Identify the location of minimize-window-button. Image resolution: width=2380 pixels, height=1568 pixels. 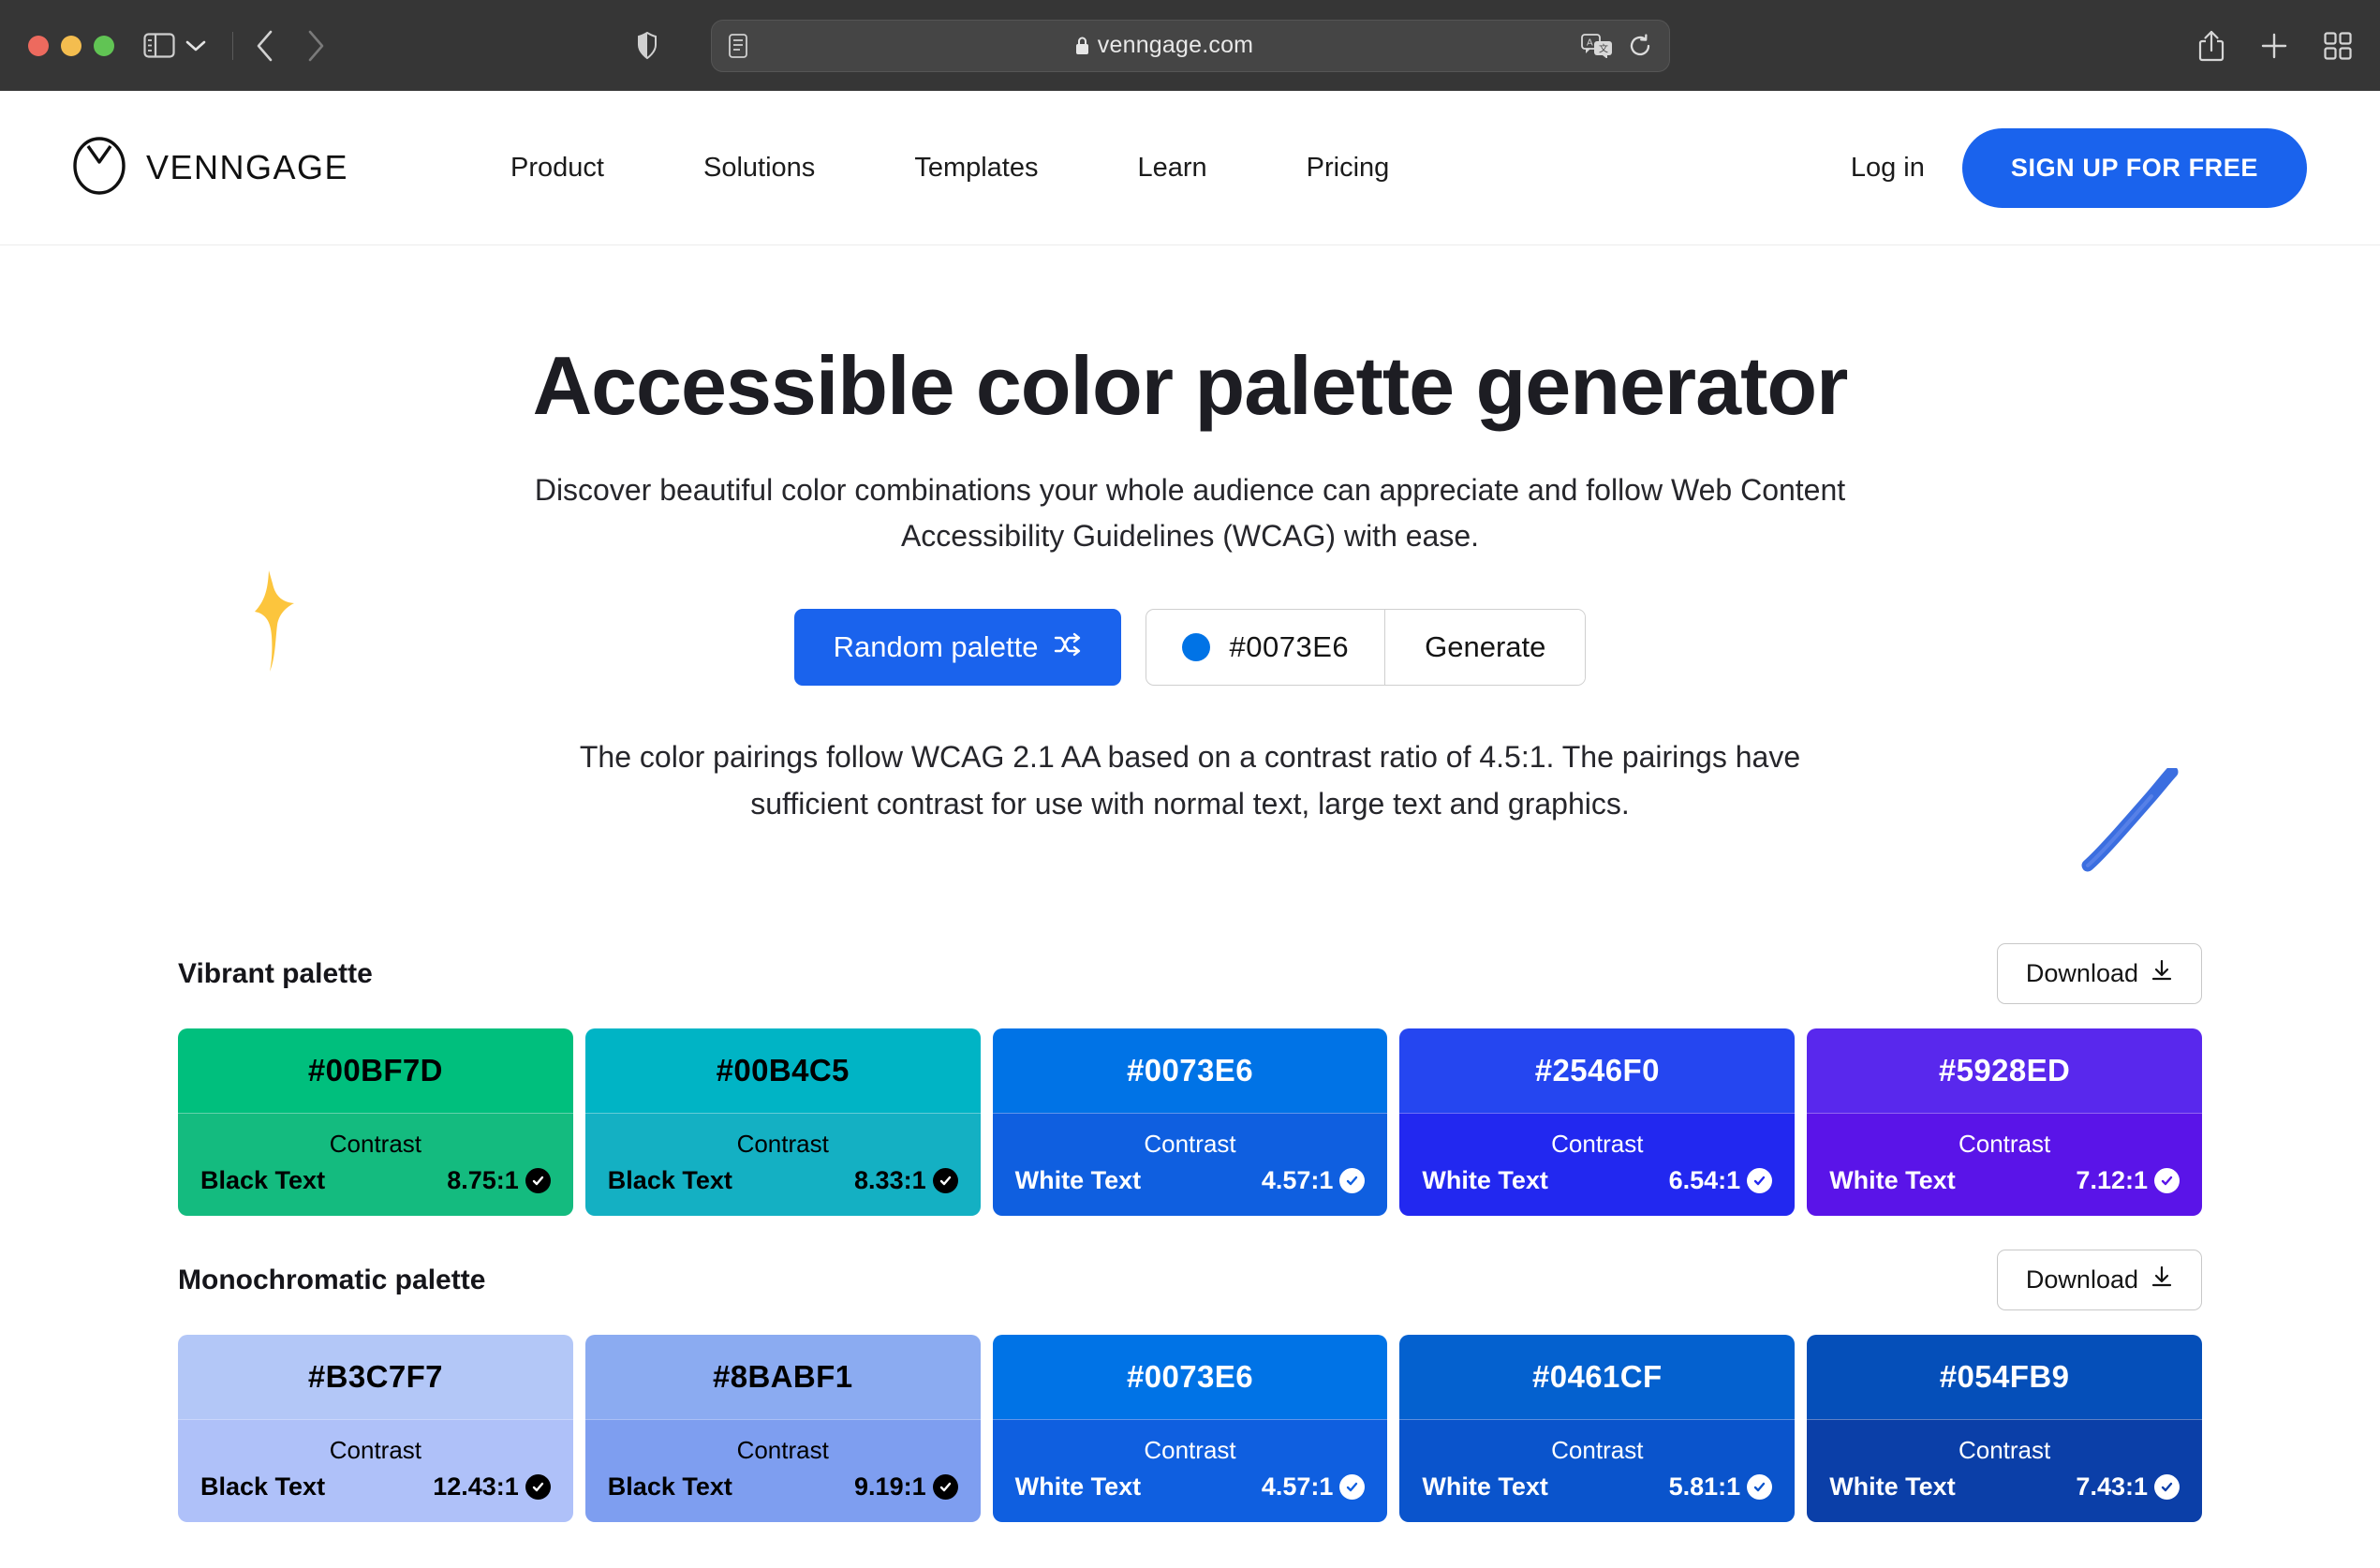
(71, 45).